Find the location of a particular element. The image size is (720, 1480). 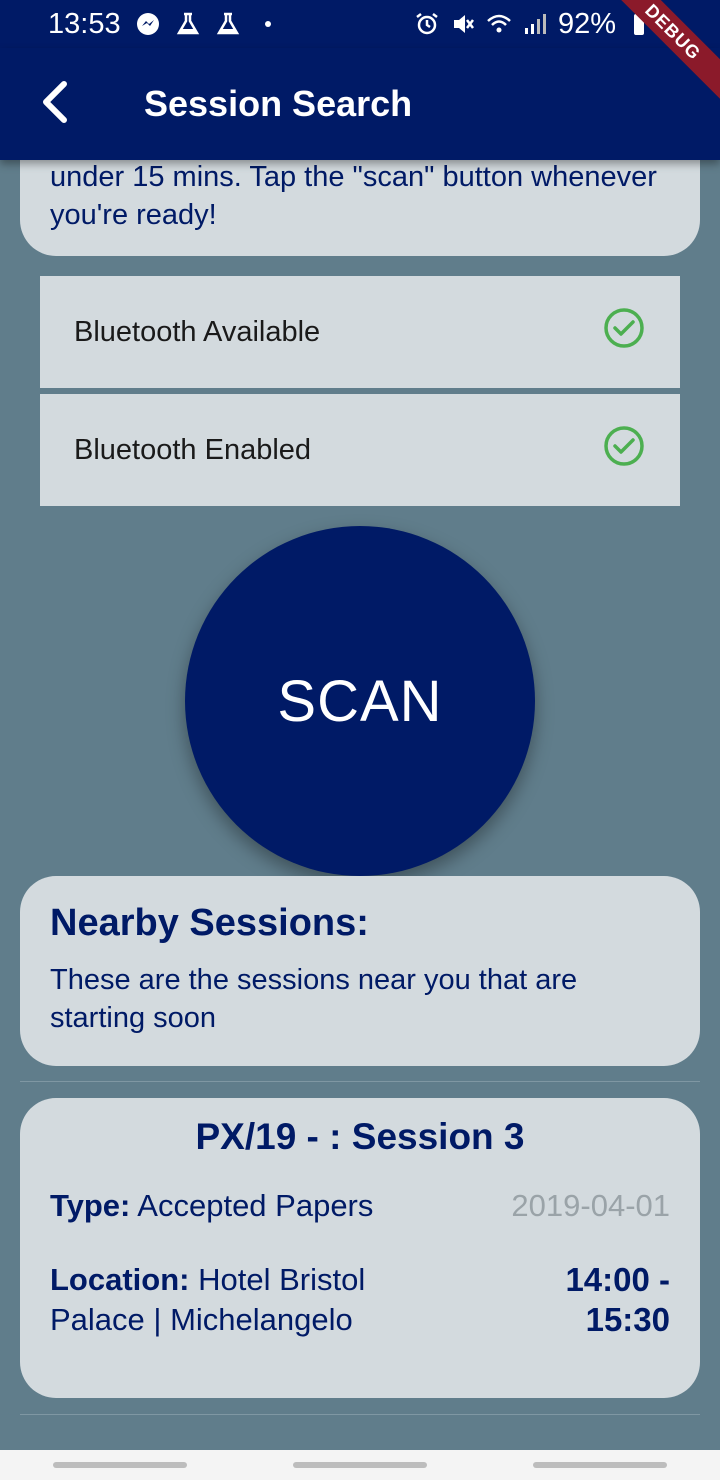

system-nav-bar is located at coordinates (360, 1465).